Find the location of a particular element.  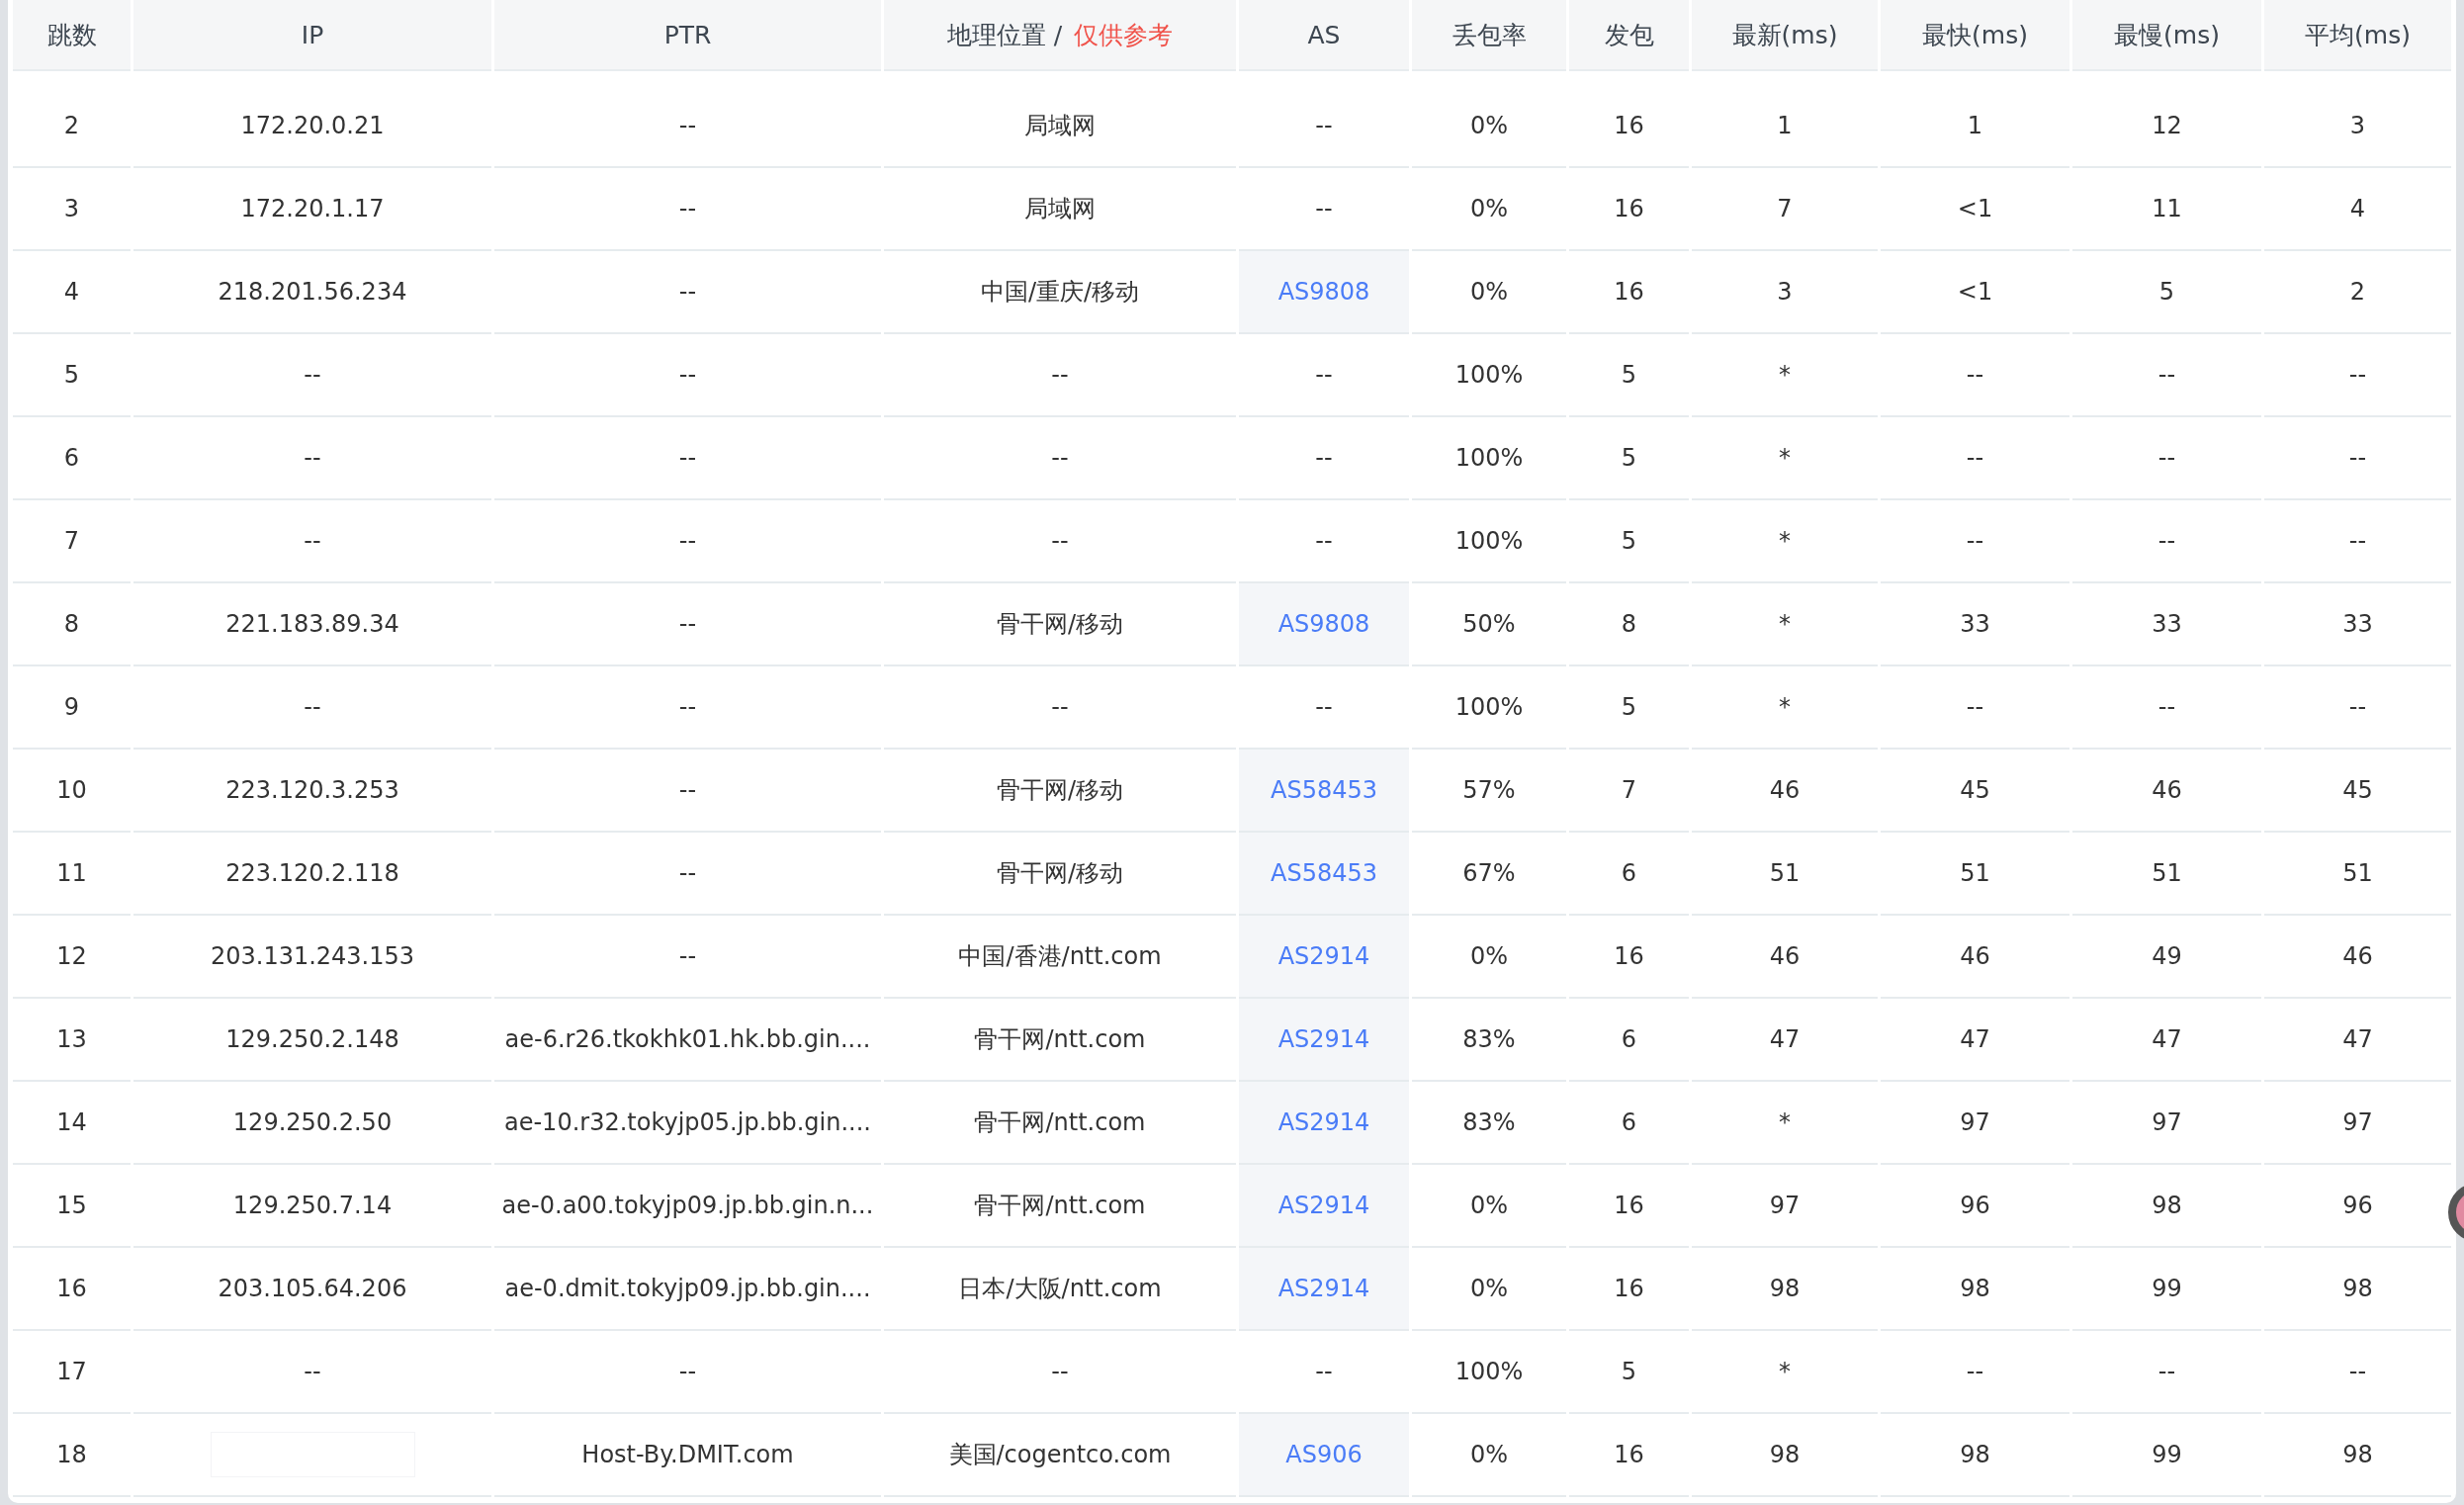

table-cell: 51 is located at coordinates (1785, 873).